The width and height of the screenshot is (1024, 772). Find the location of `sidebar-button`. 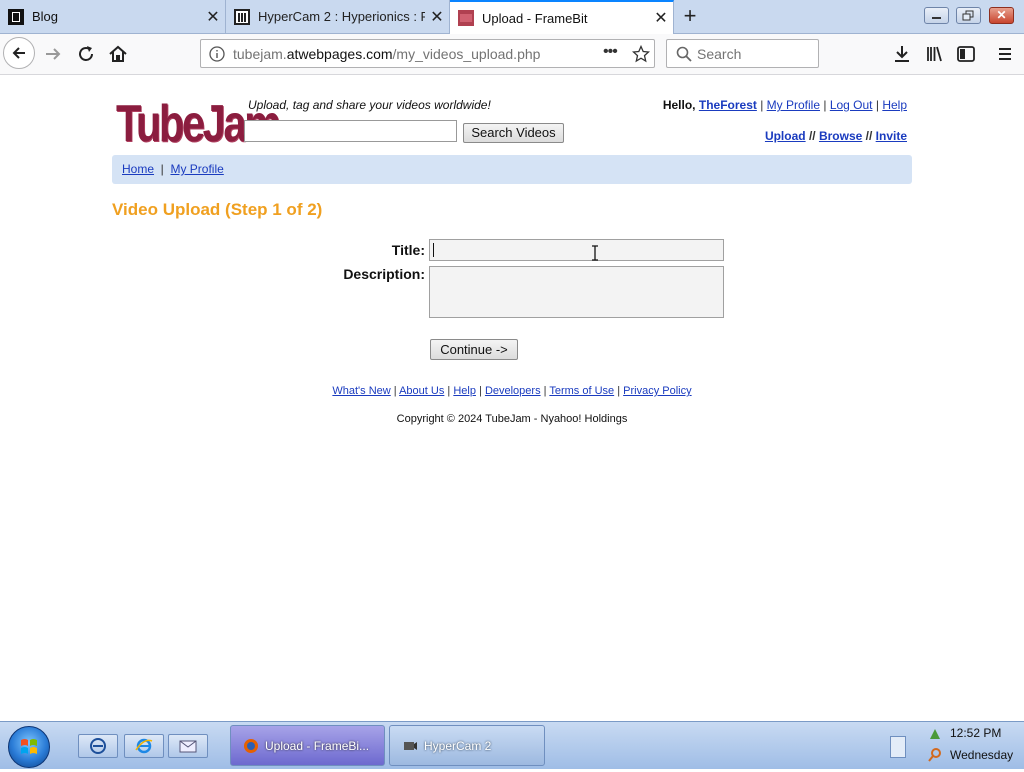

sidebar-button is located at coordinates (966, 54).